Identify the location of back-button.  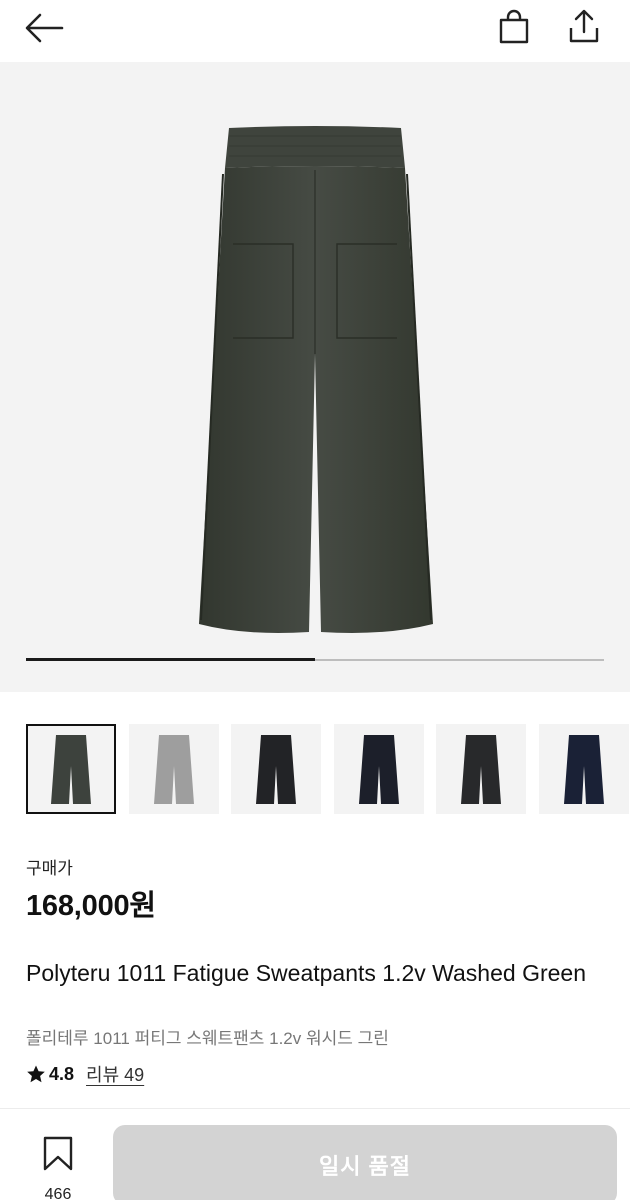
(44, 28).